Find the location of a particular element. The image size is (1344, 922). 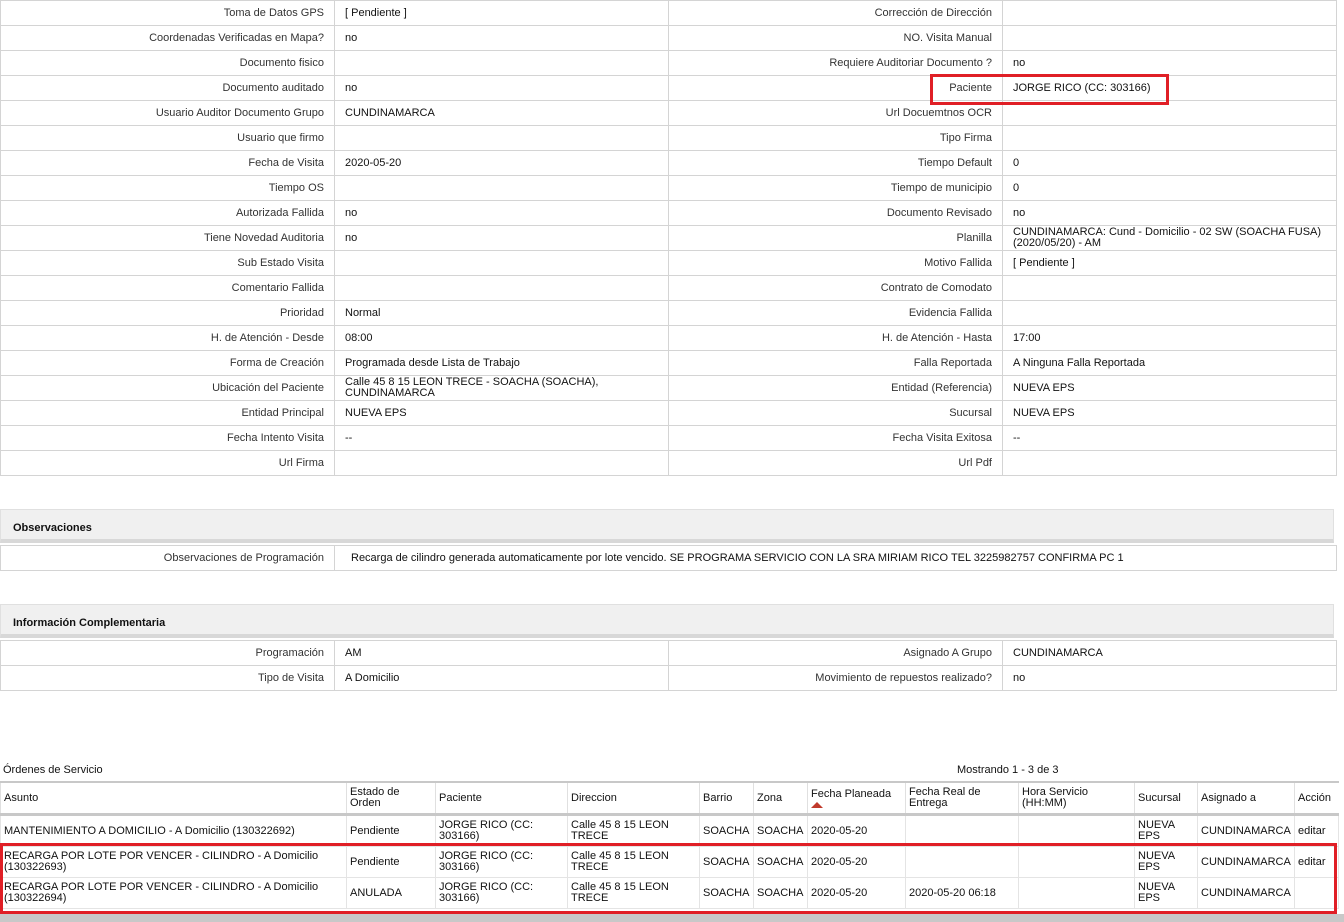

detail-label: Ubicación del Paciente is located at coordinates (167, 388).